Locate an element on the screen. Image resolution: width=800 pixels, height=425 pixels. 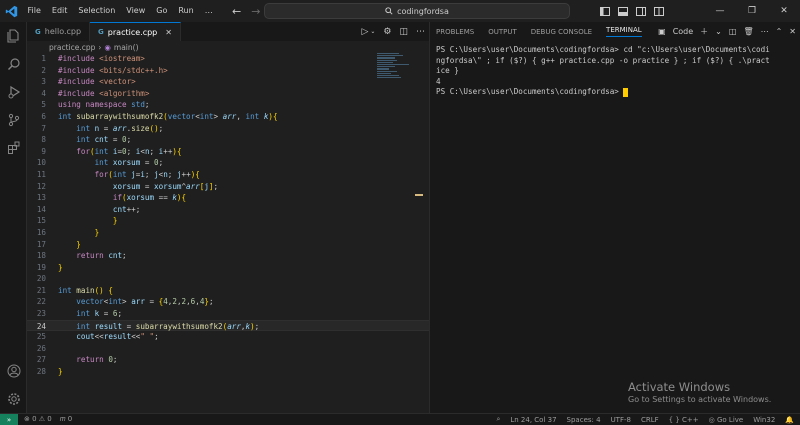
code-line: 14 cnt++; is located at coordinates (228, 210).